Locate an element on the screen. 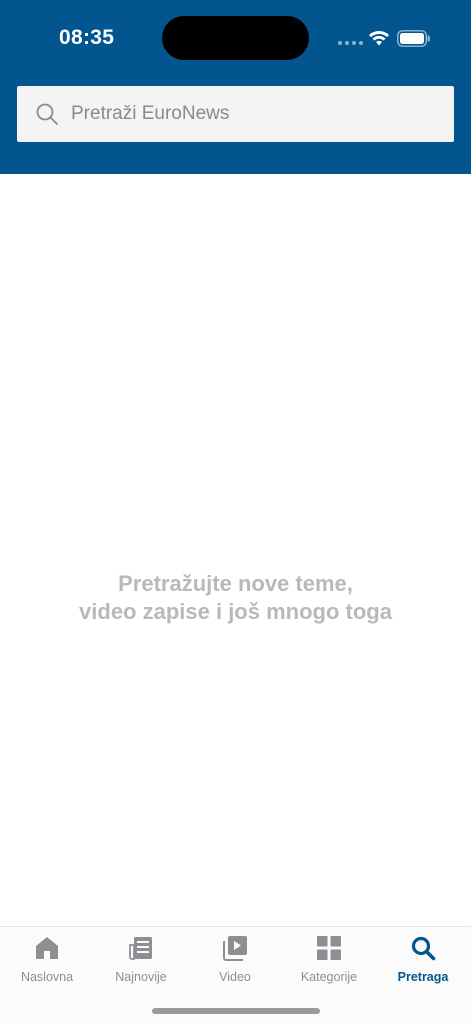  tab-video: Video is located at coordinates (235, 965).